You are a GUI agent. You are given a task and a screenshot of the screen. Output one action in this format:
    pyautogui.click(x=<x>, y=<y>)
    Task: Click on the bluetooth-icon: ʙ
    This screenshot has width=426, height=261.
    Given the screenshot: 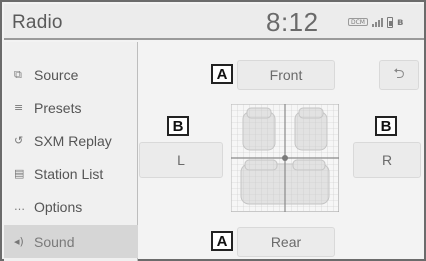 What is the action you would take?
    pyautogui.click(x=400, y=22)
    